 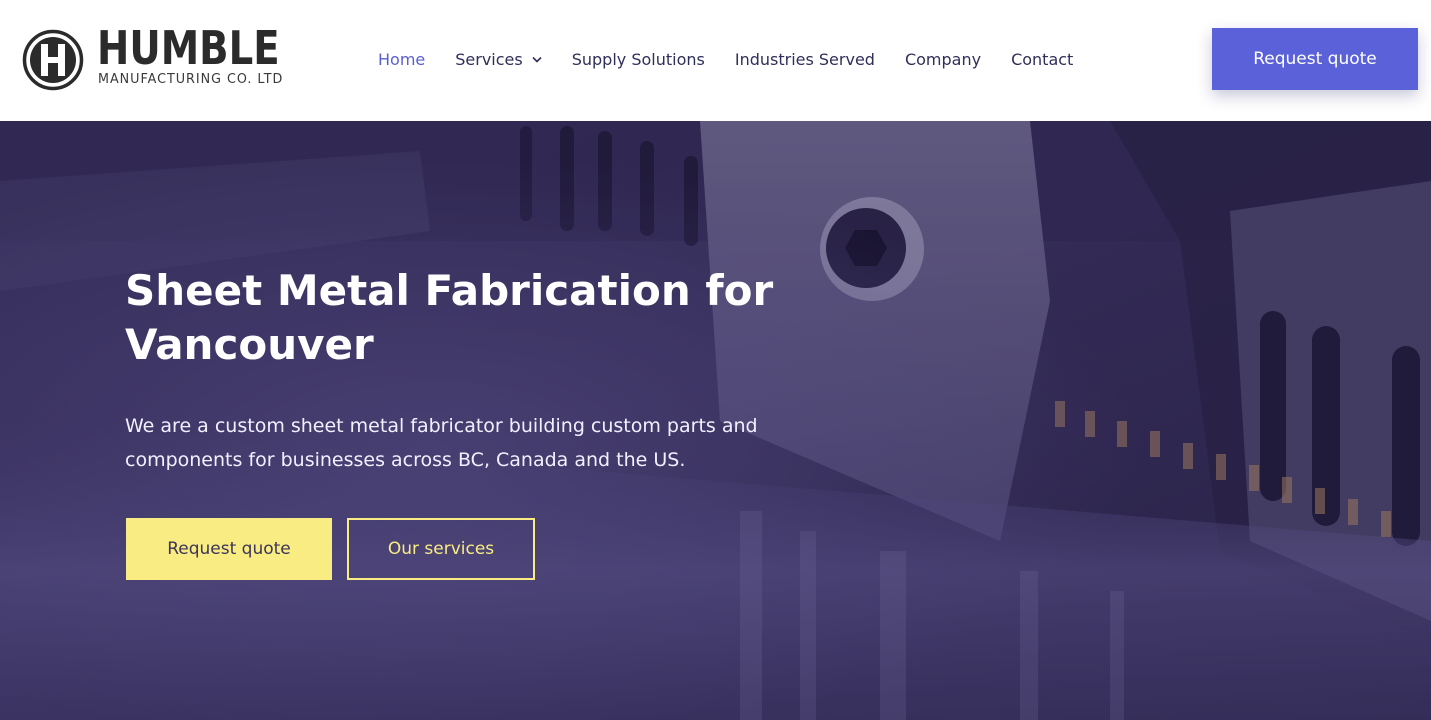 What do you see at coordinates (805, 59) in the screenshot?
I see `nav-item-industries-served: Industries Served` at bounding box center [805, 59].